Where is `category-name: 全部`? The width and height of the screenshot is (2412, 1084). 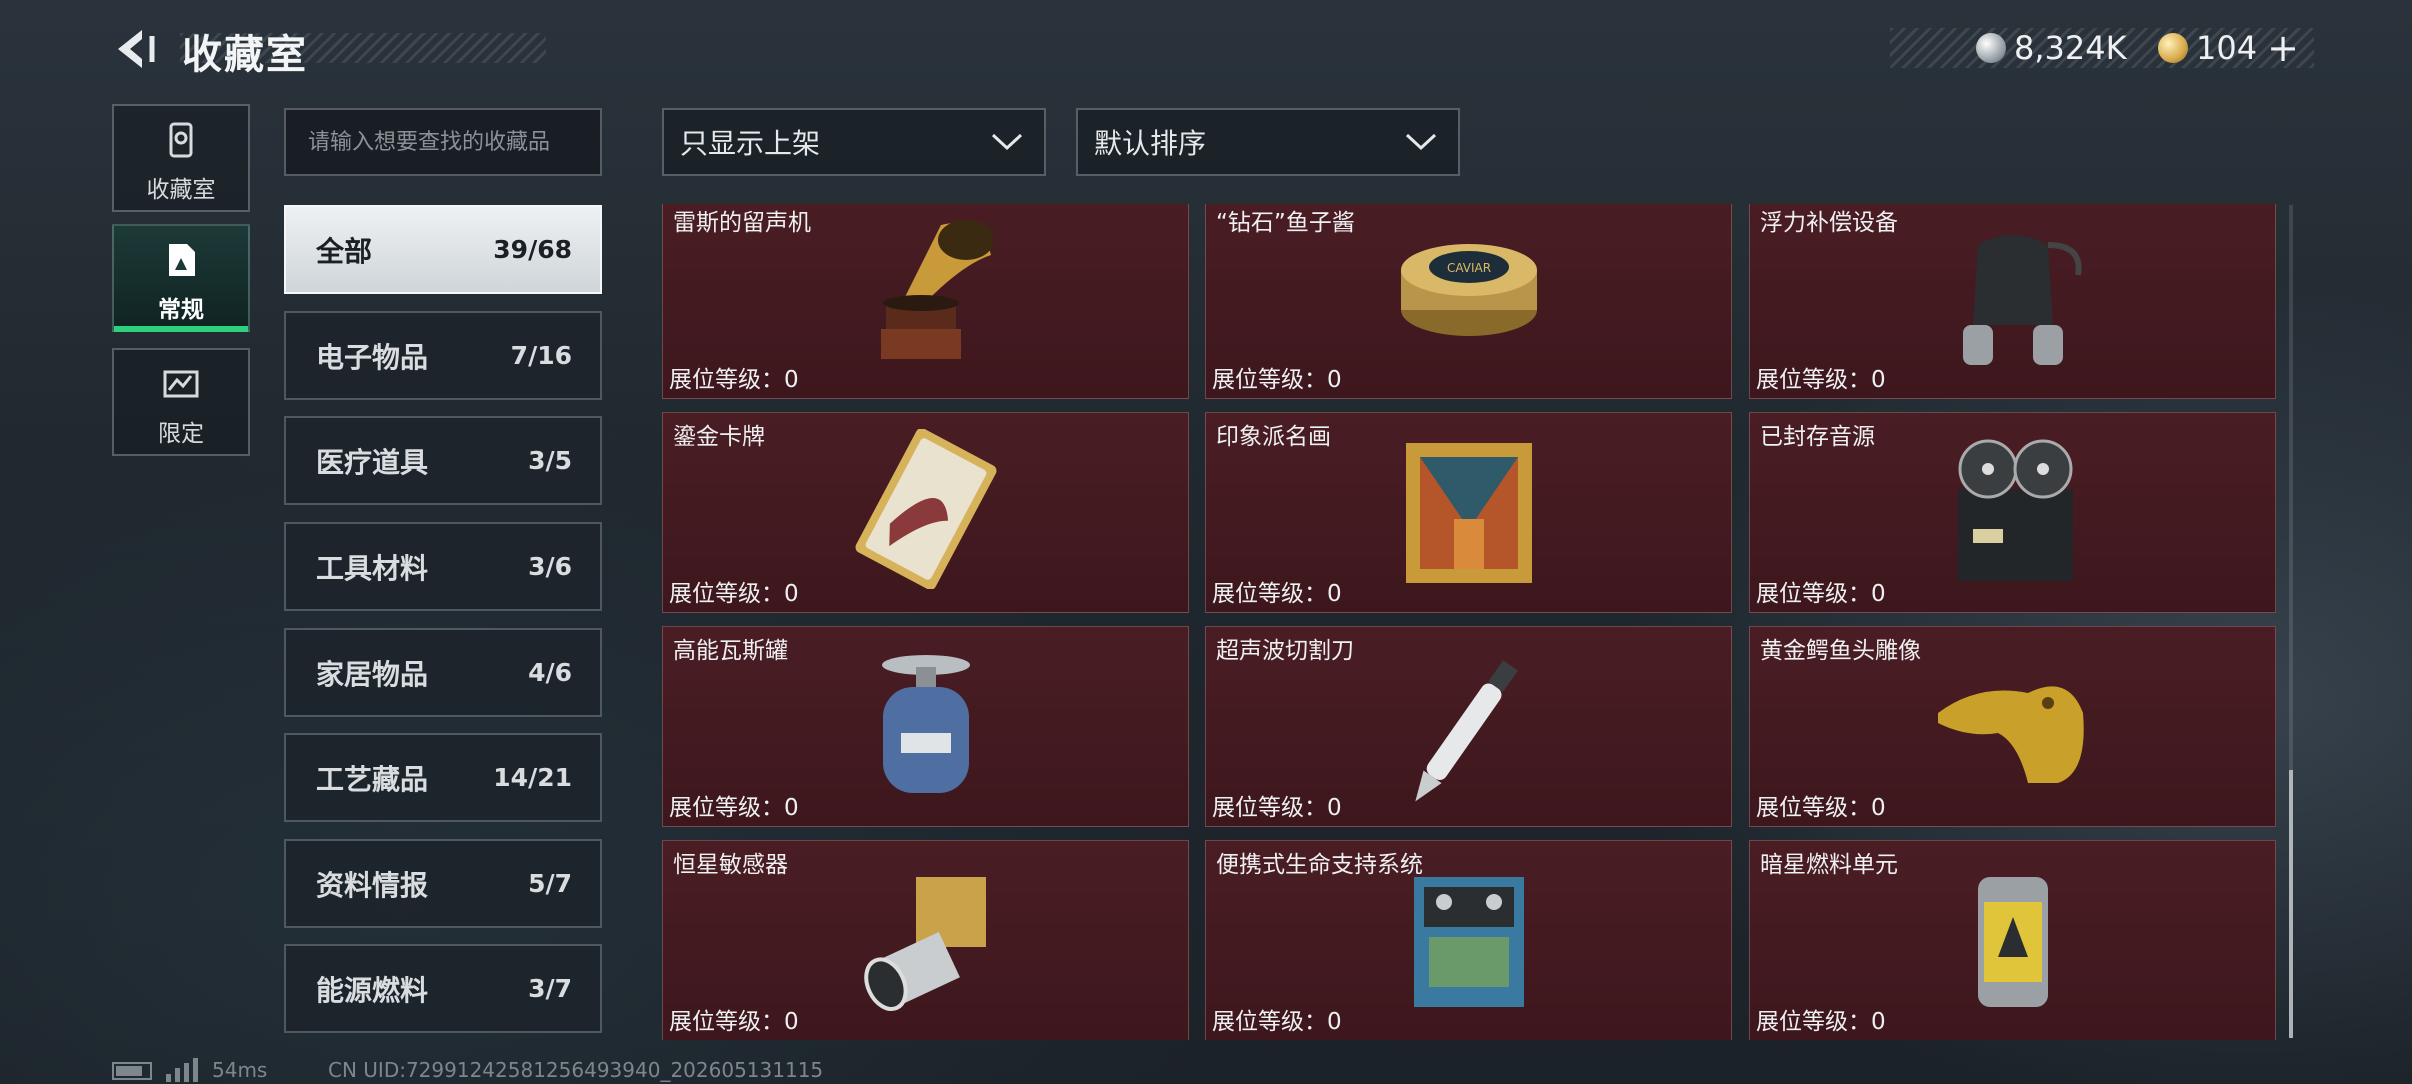 category-name: 全部 is located at coordinates (344, 251).